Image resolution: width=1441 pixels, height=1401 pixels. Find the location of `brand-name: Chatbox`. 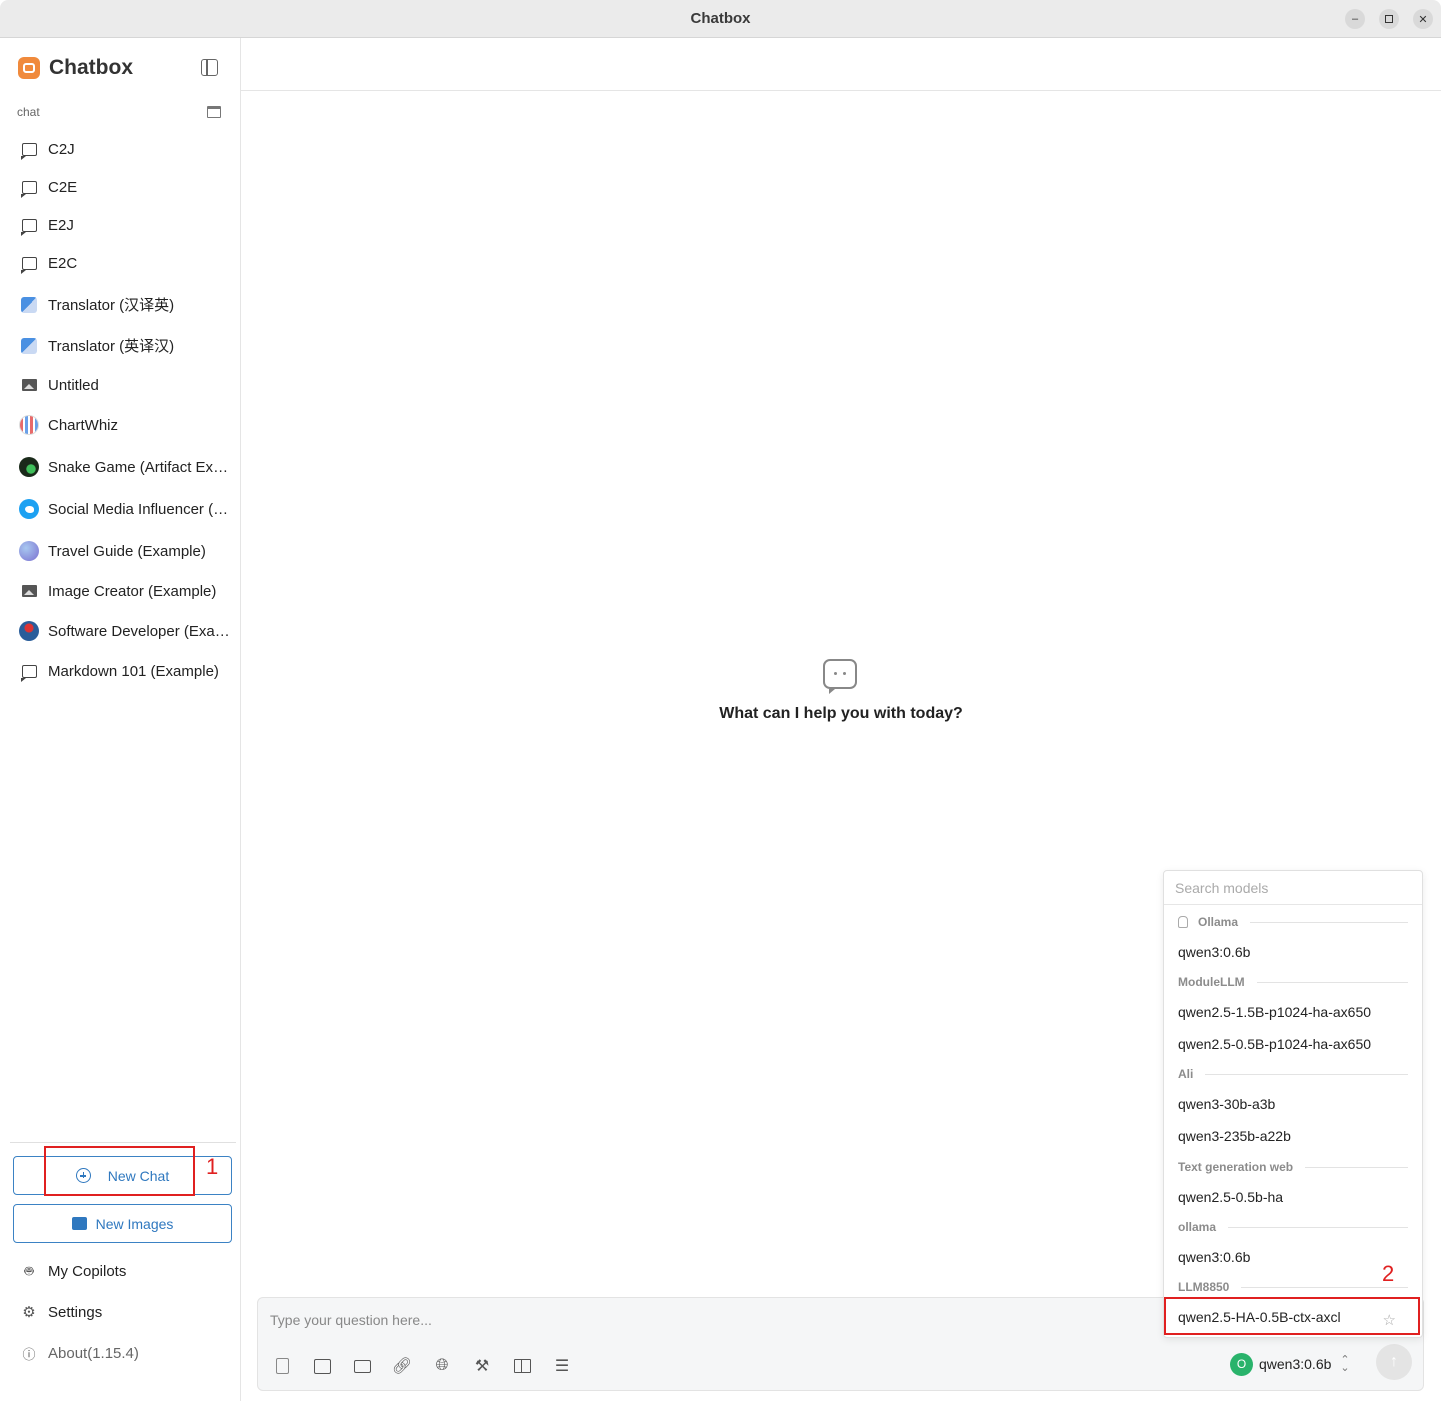

brand-name: Chatbox is located at coordinates (91, 67).